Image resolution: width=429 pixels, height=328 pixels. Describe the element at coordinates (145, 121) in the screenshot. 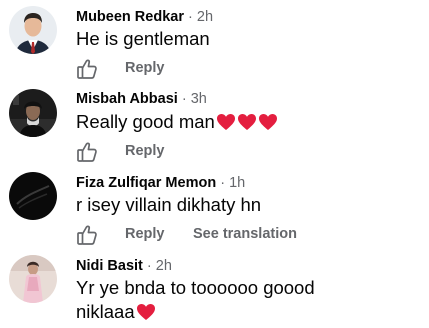

I see `comment-text: Really good man` at that location.